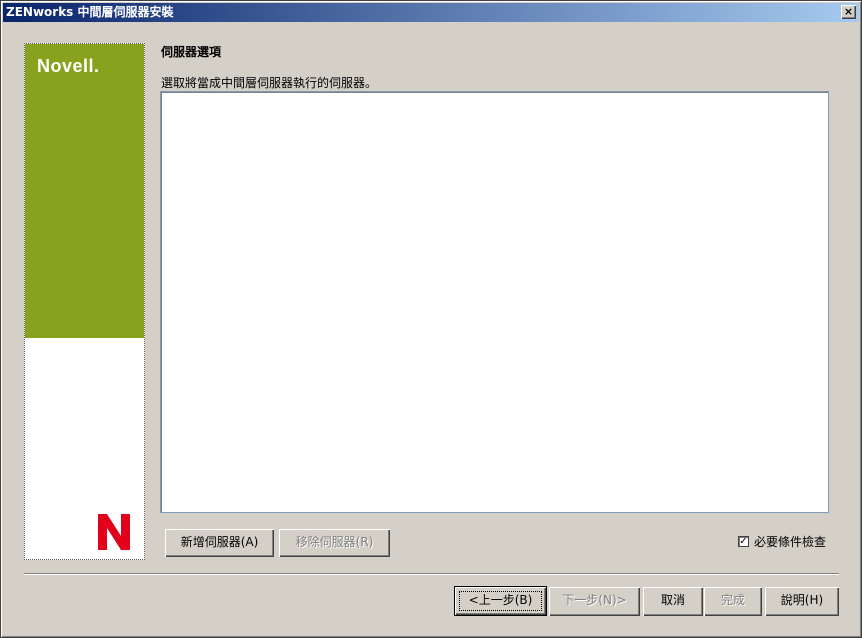 The width and height of the screenshot is (862, 638). I want to click on remove-server-button: 移除伺服器(R), so click(334, 543).